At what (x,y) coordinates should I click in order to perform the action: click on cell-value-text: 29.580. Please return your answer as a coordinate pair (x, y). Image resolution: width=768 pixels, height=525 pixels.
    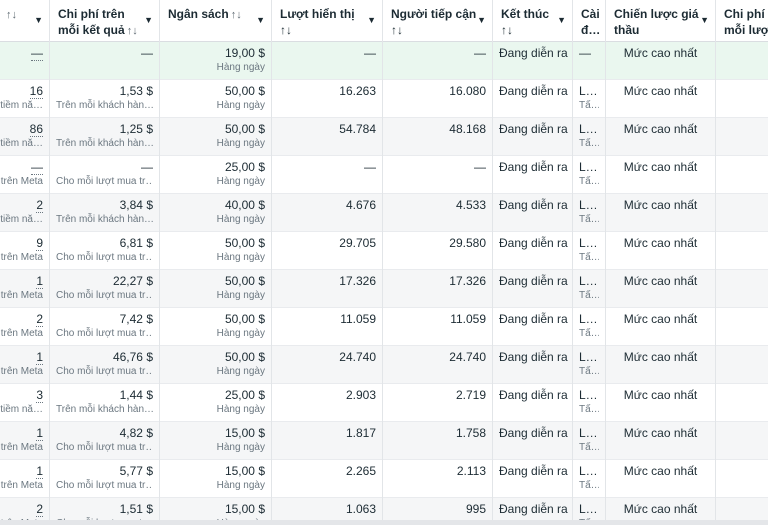
    Looking at the image, I should click on (467, 243).